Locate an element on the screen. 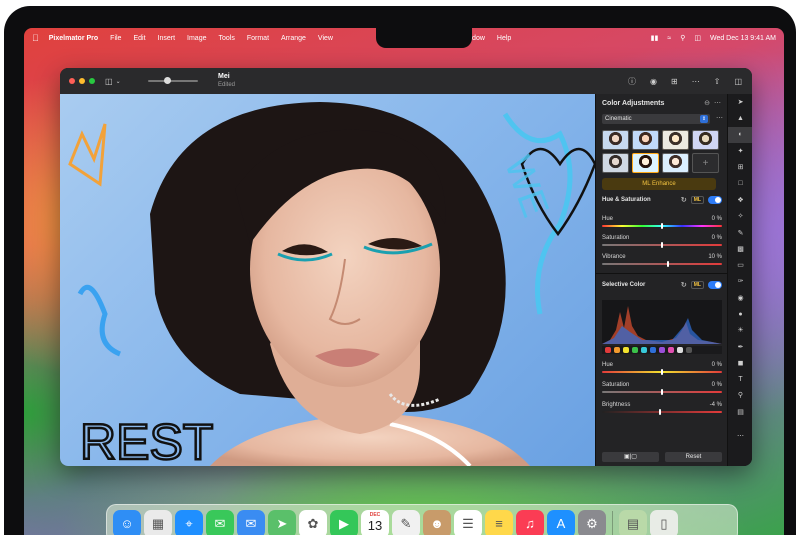 The image size is (800, 535). menu-help: Help is located at coordinates (504, 38).